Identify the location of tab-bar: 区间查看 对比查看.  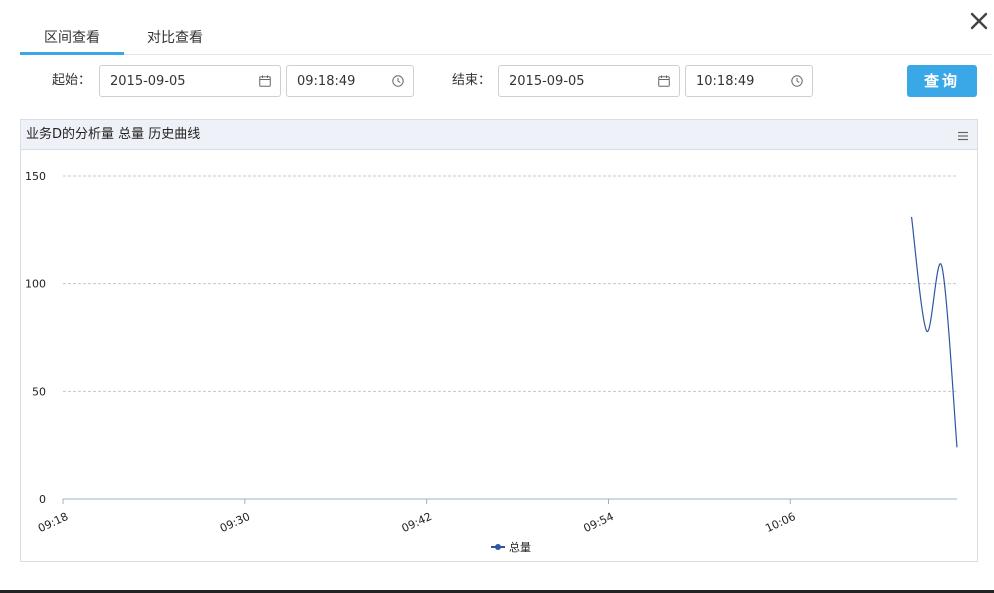
(506, 39).